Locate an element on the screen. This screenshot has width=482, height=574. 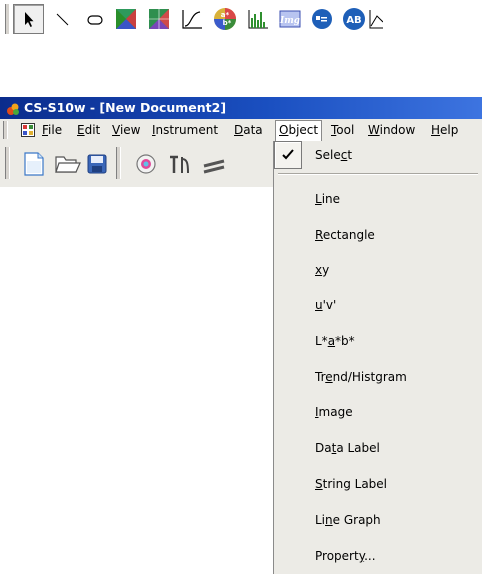
menu-item-line: Line is located at coordinates (327, 199).